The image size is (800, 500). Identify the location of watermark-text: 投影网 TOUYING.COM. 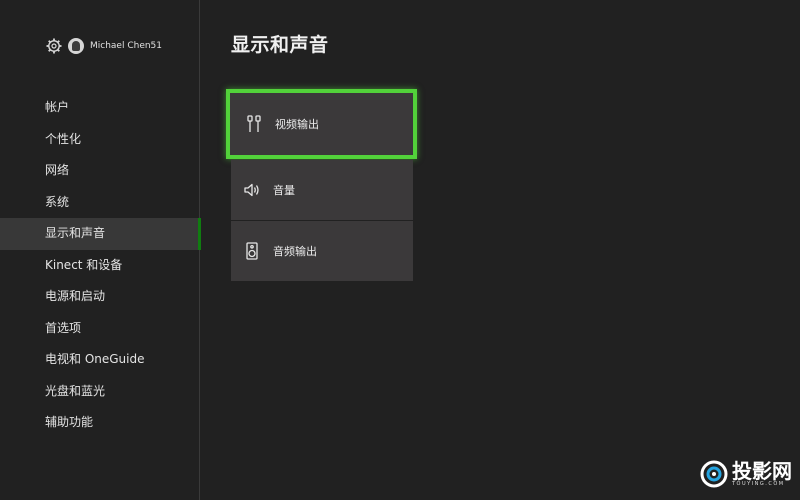
(762, 474).